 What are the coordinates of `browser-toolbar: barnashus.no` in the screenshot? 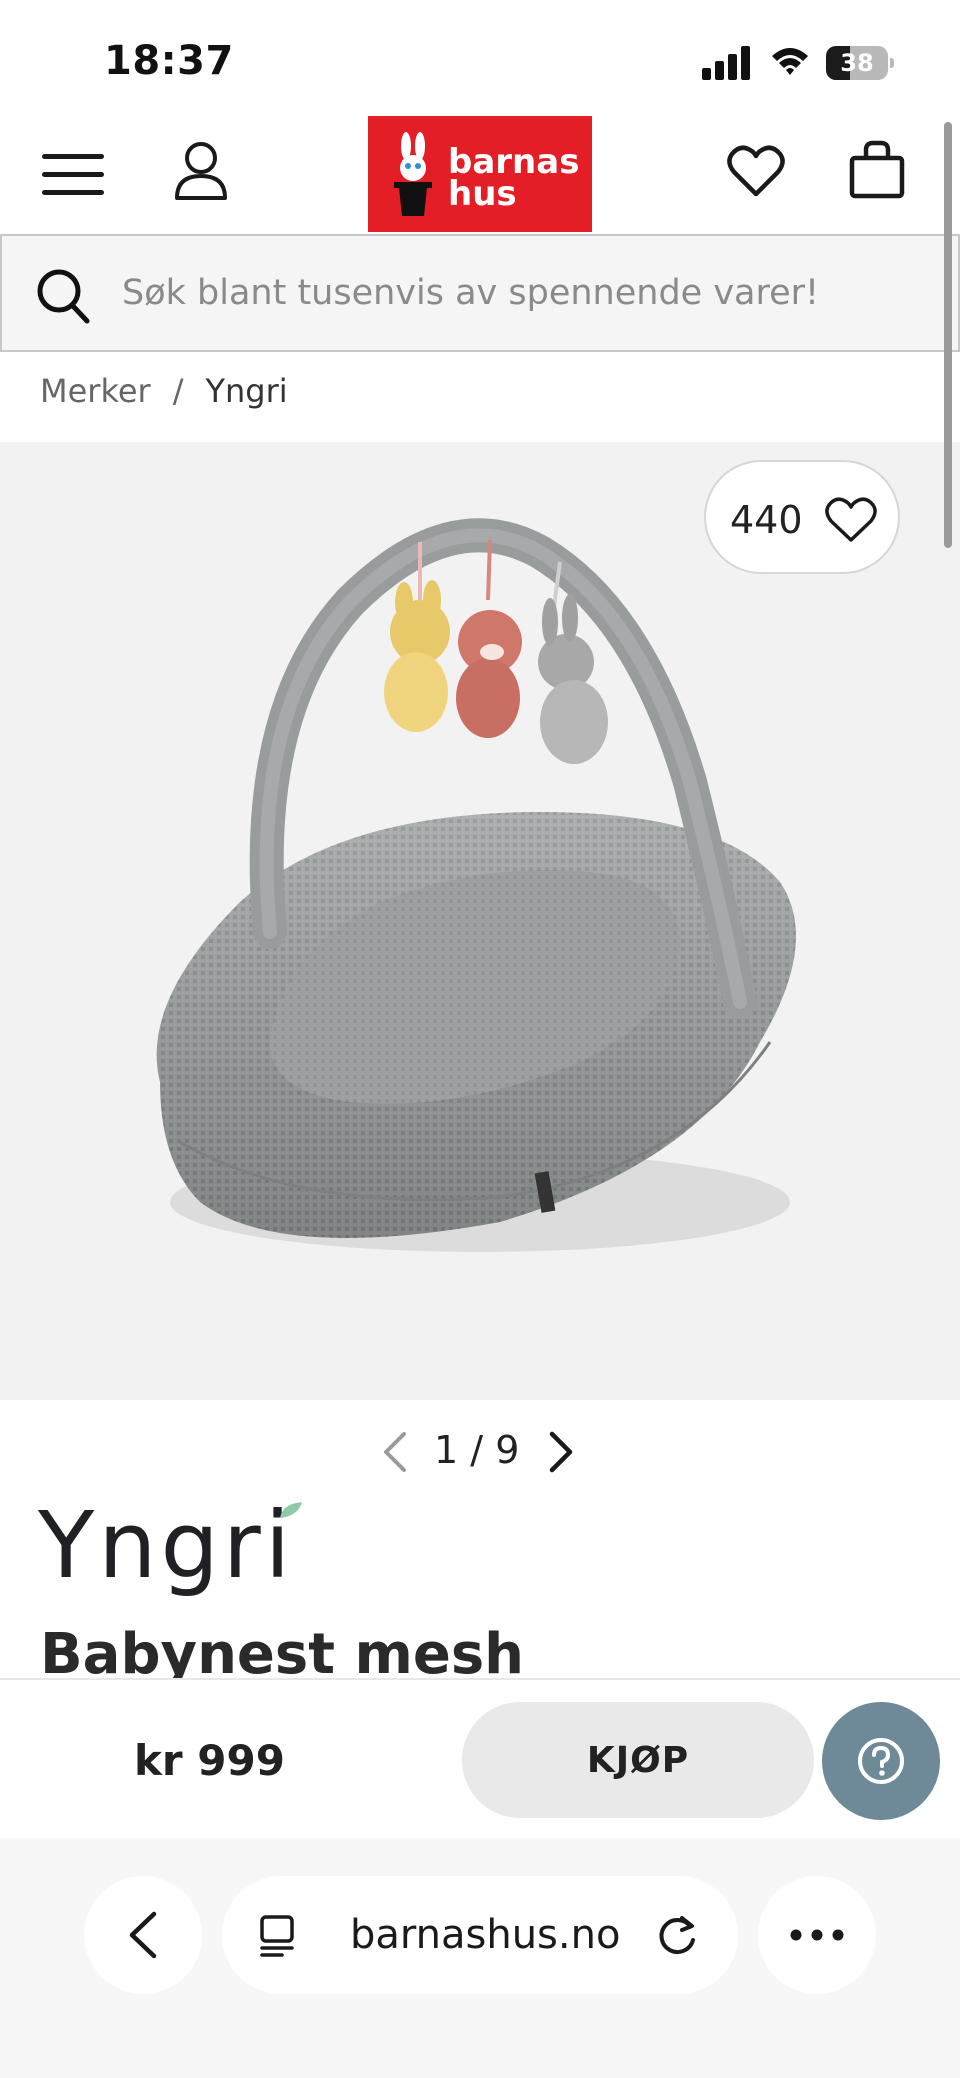 It's located at (480, 1958).